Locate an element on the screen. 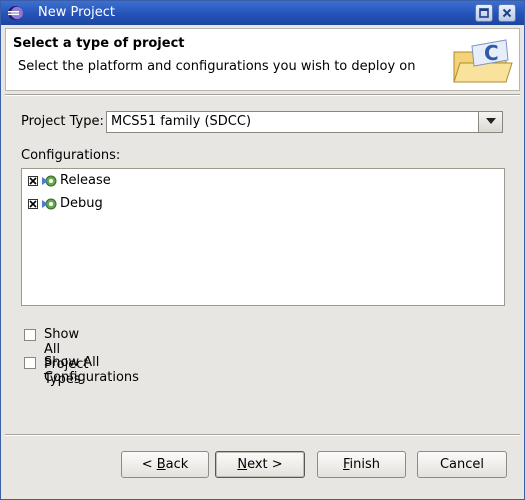 This screenshot has height=500, width=525. c-project-folder-icon: C is located at coordinates (483, 61).